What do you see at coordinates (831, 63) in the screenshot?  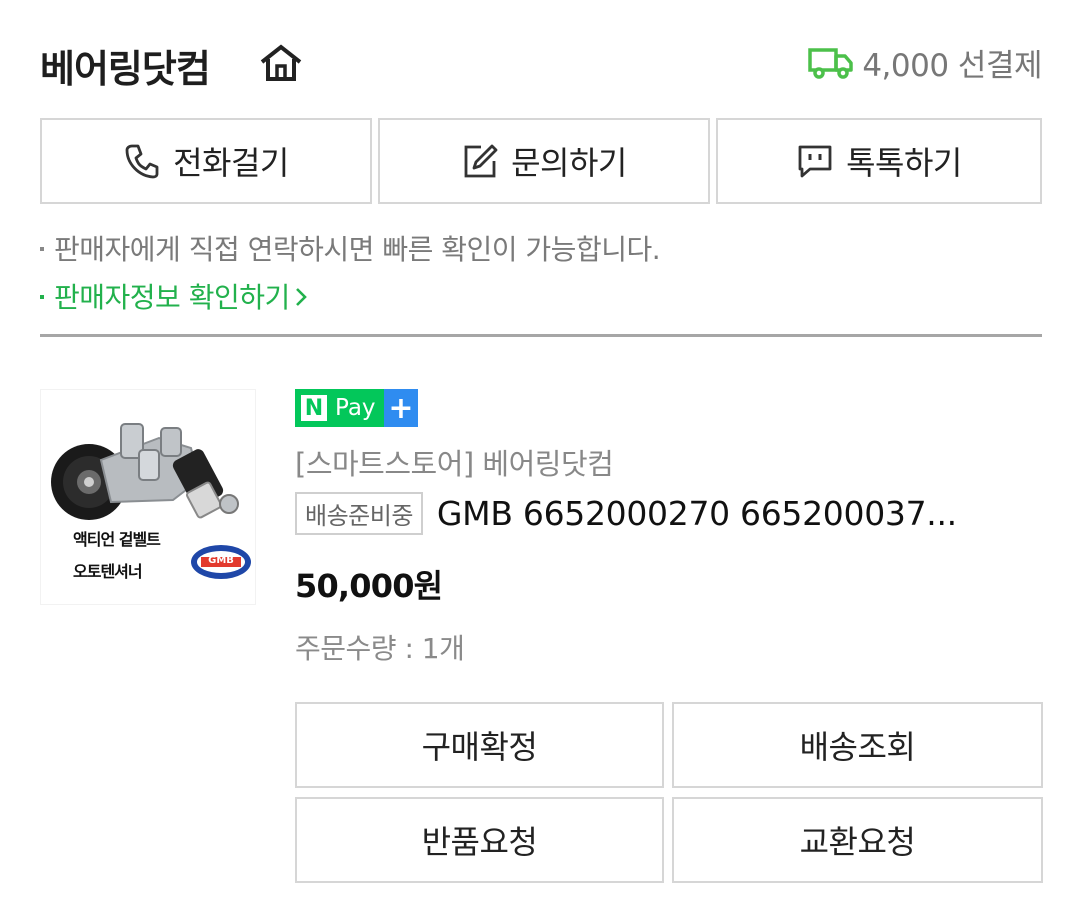 I see `truck-icon` at bounding box center [831, 63].